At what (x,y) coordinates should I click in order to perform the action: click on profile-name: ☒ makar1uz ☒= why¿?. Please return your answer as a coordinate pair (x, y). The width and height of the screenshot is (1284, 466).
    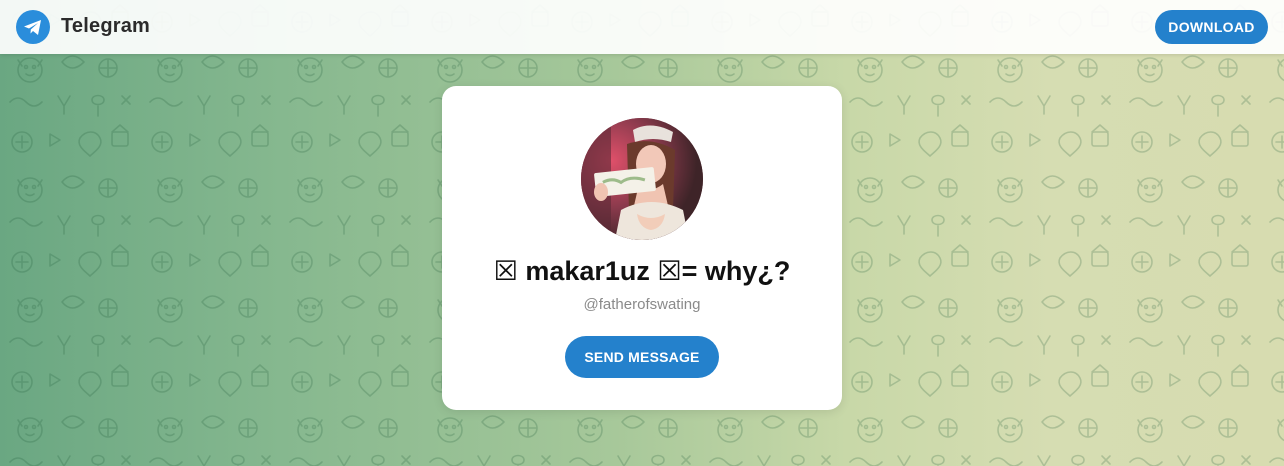
    Looking at the image, I should click on (642, 271).